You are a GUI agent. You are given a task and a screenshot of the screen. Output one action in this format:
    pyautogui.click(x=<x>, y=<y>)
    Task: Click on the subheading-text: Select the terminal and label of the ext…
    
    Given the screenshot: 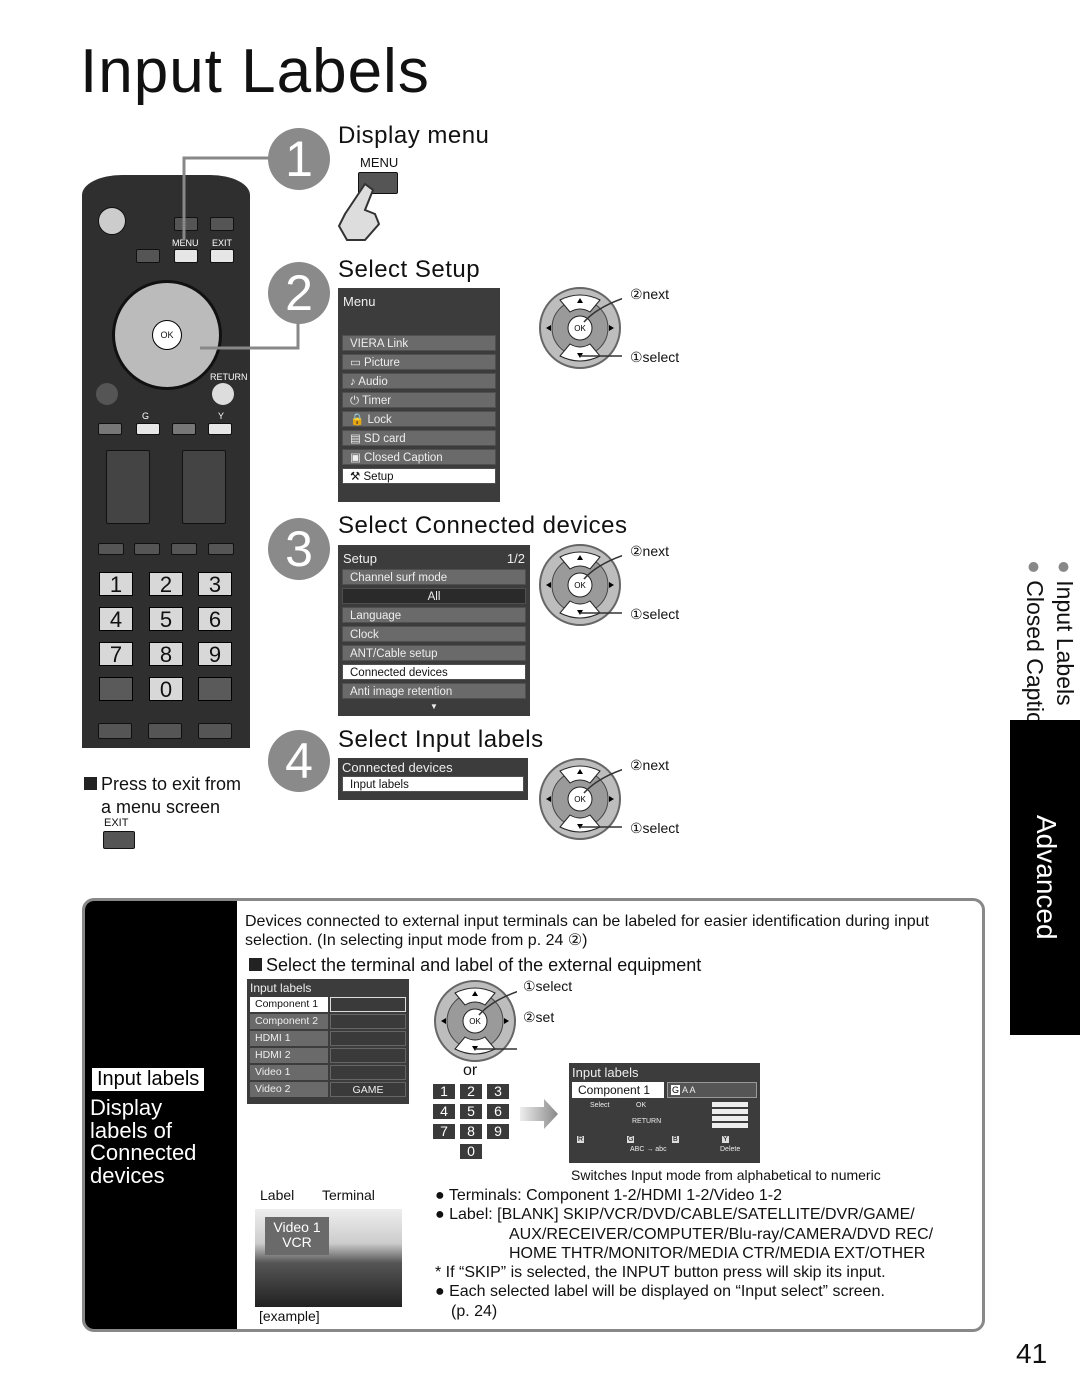 What is the action you would take?
    pyautogui.click(x=484, y=965)
    